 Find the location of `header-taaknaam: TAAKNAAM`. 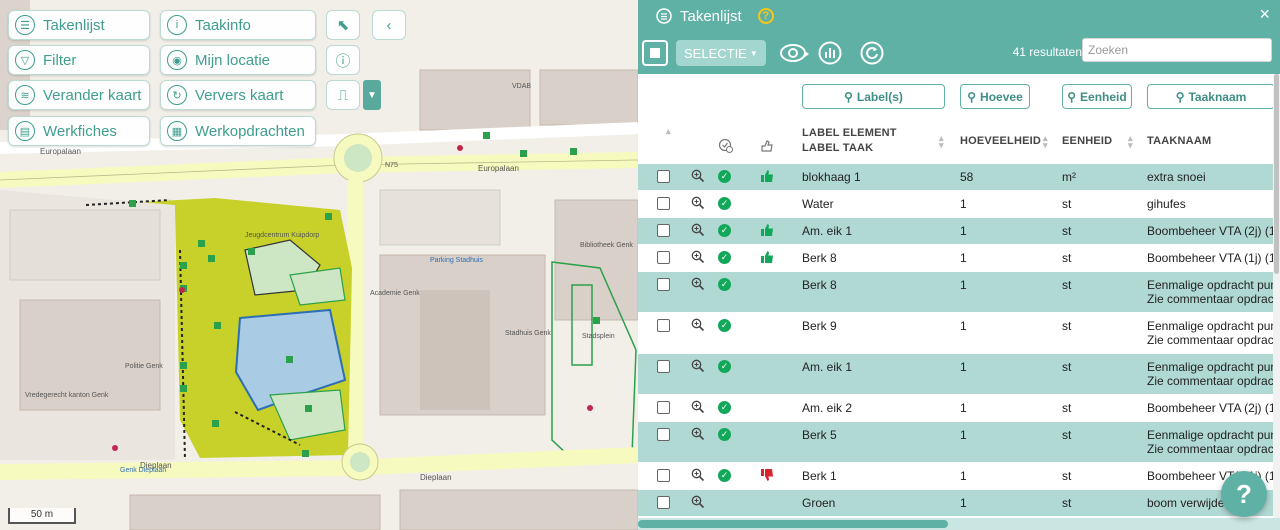

header-taaknaam: TAAKNAAM is located at coordinates (1179, 141).